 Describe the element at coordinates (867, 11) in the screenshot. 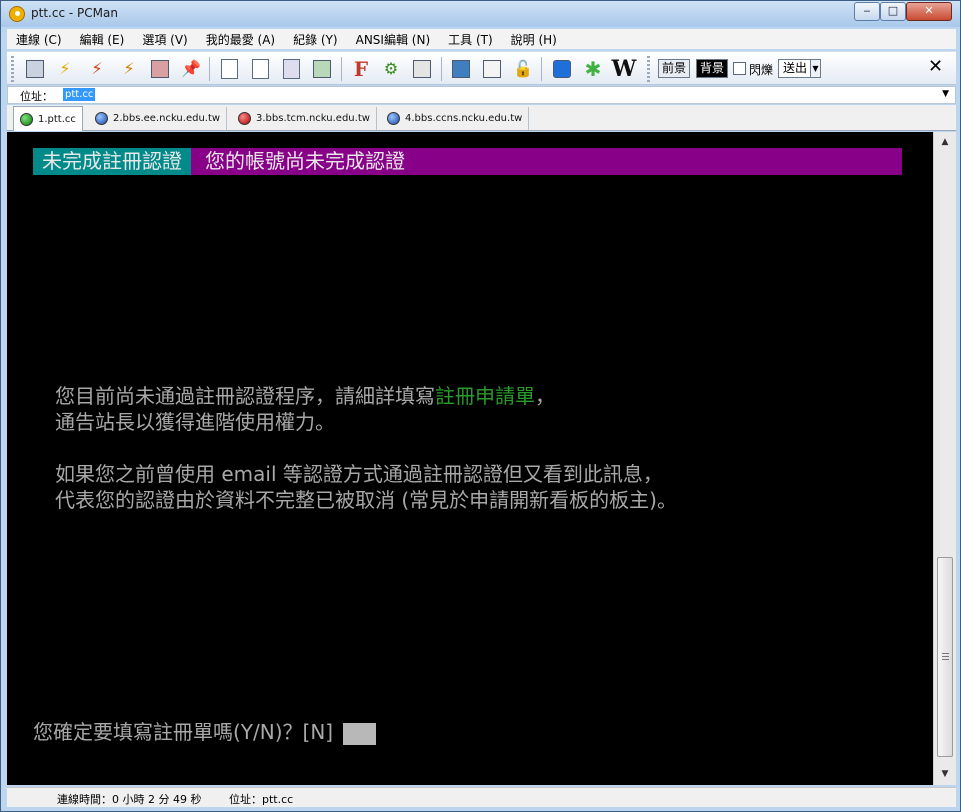

I see `minimize-button: ‒` at that location.